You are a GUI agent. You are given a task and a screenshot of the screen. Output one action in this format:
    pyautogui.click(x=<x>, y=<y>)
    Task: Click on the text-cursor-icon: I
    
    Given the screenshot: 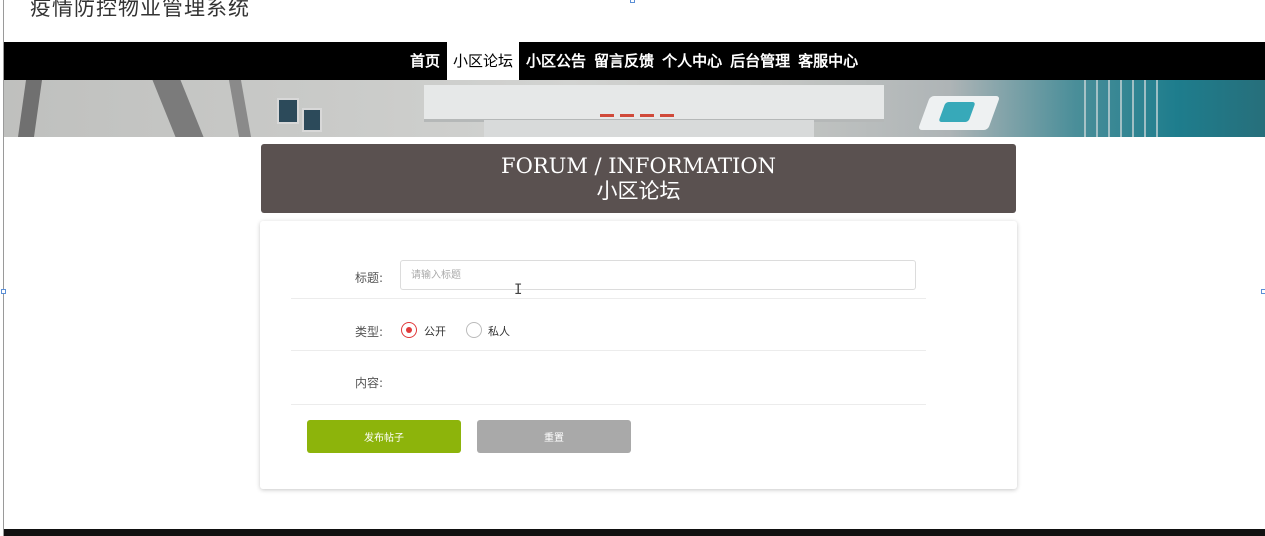 What is the action you would take?
    pyautogui.click(x=518, y=290)
    